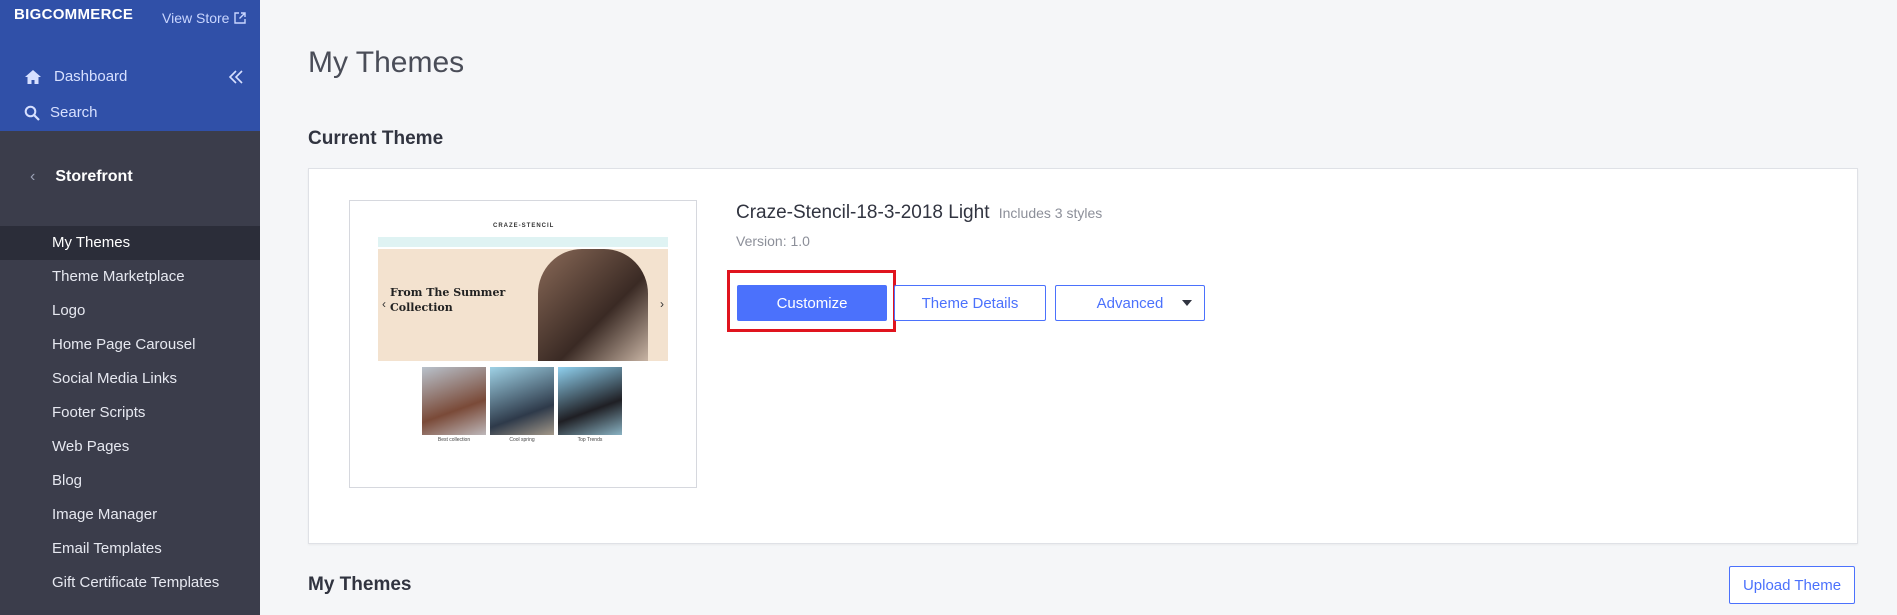  I want to click on search-label: Search, so click(74, 112).